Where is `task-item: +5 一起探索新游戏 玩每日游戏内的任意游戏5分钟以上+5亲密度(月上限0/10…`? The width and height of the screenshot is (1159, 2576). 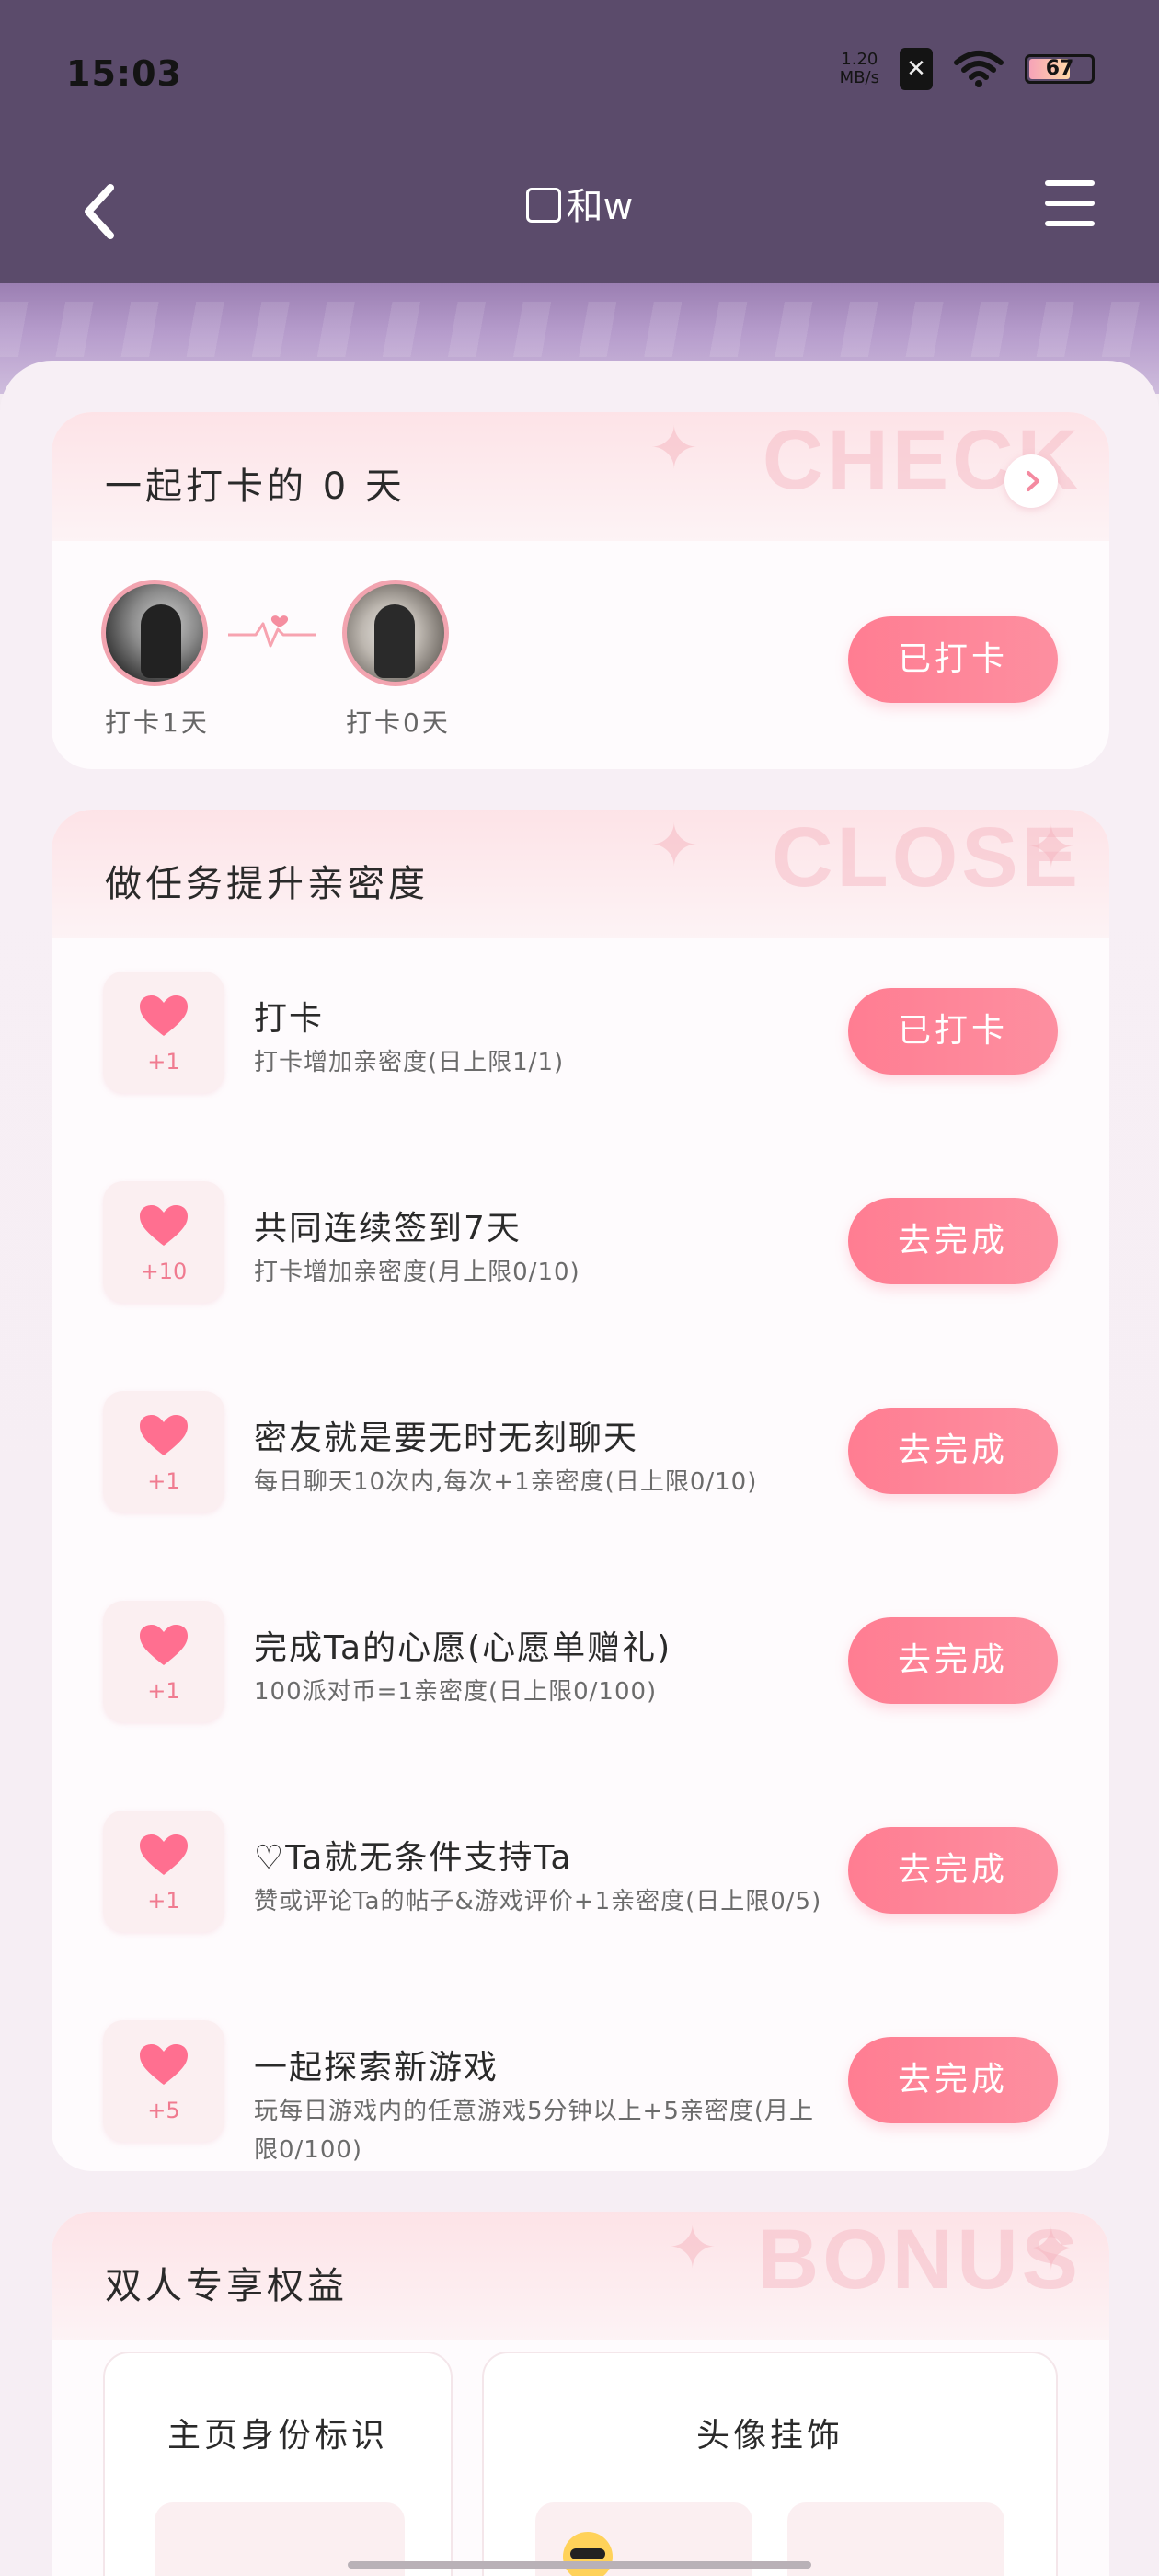
task-item: +5 一起探索新游戏 玩每日游戏内的任意游戏5分钟以上+5亲密度(月上限0/10… is located at coordinates (580, 2094).